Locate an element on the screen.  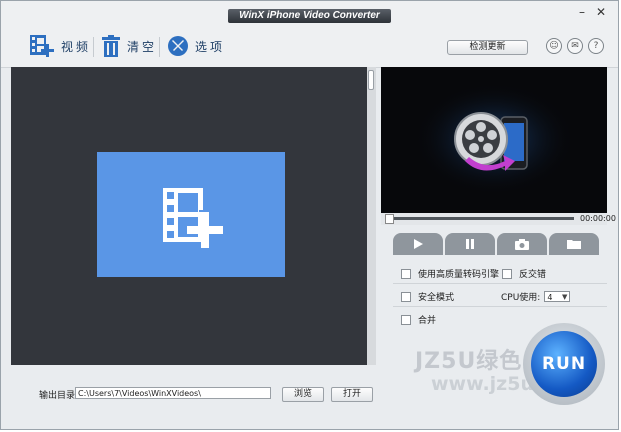
help-icon: ? is located at coordinates (596, 46).